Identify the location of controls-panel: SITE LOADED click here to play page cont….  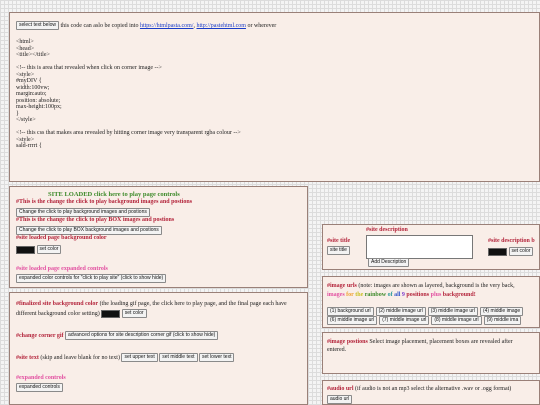
(158, 237).